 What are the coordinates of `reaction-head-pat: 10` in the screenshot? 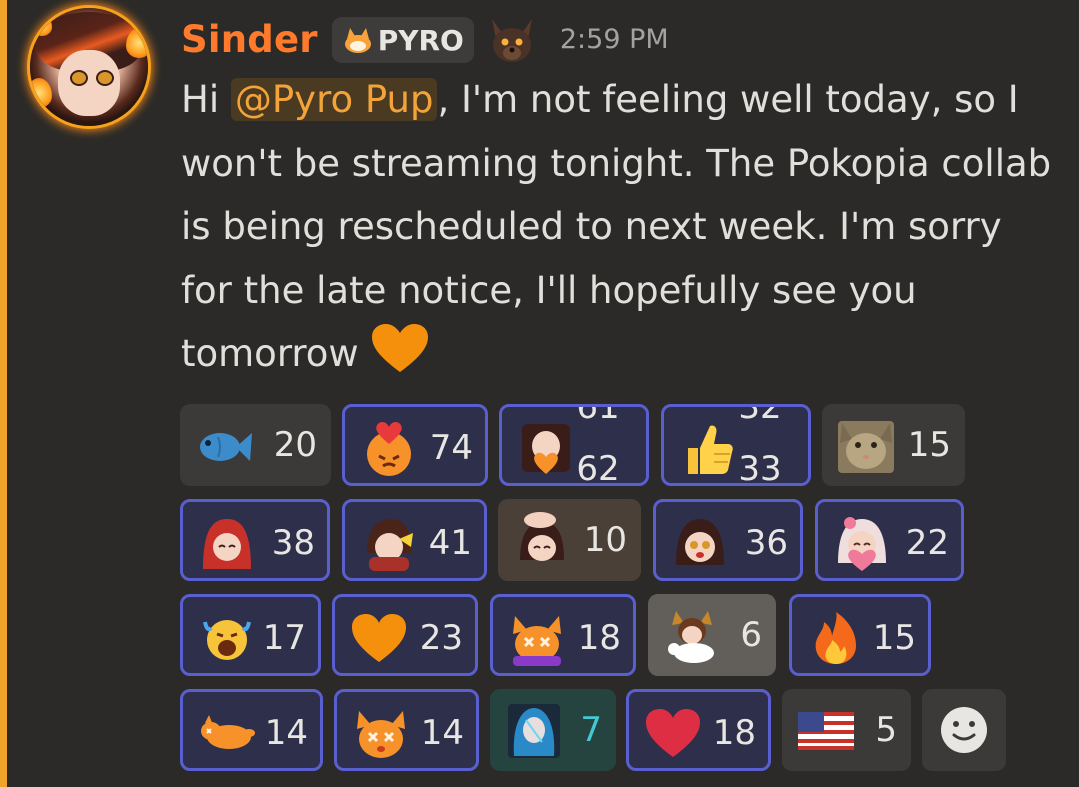 It's located at (569, 540).